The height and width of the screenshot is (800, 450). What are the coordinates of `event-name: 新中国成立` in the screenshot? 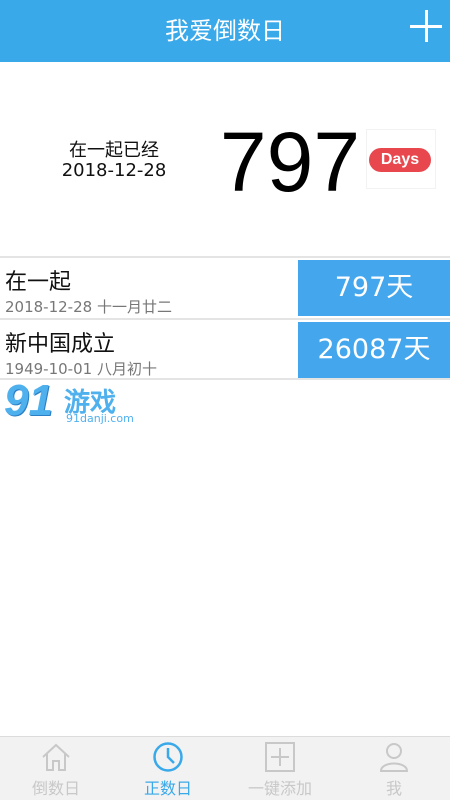 It's located at (60, 344).